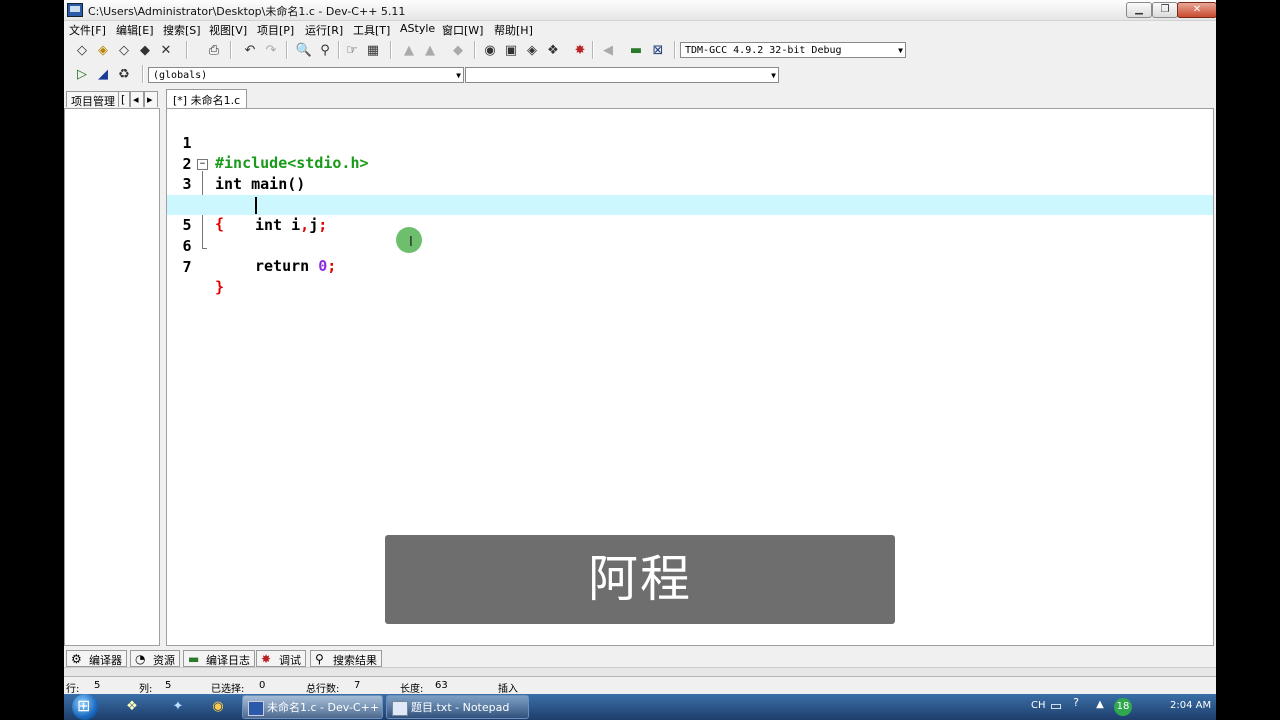  I want to click on taskbar-notepad-button: 题目.txt - Notepad, so click(457, 707).